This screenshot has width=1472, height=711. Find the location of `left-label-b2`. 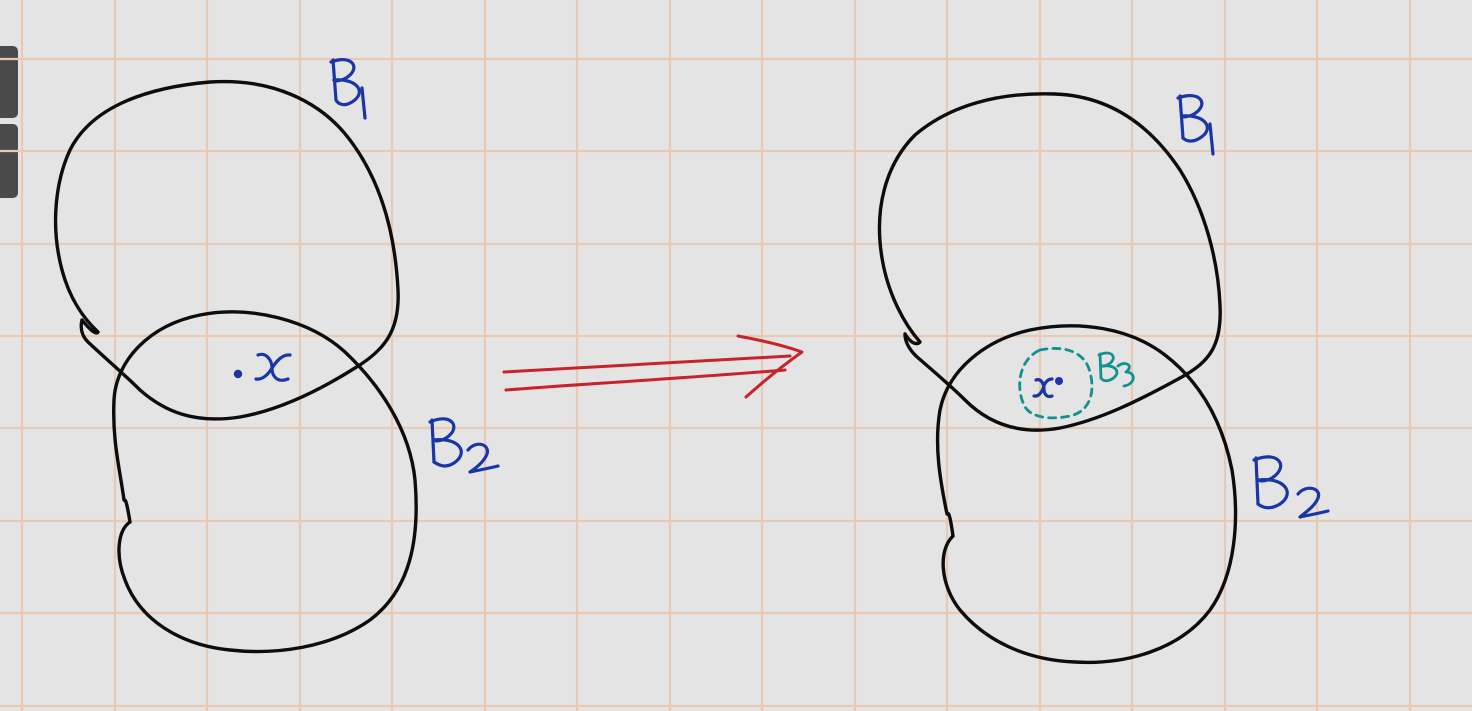

left-label-b2 is located at coordinates (464, 445).